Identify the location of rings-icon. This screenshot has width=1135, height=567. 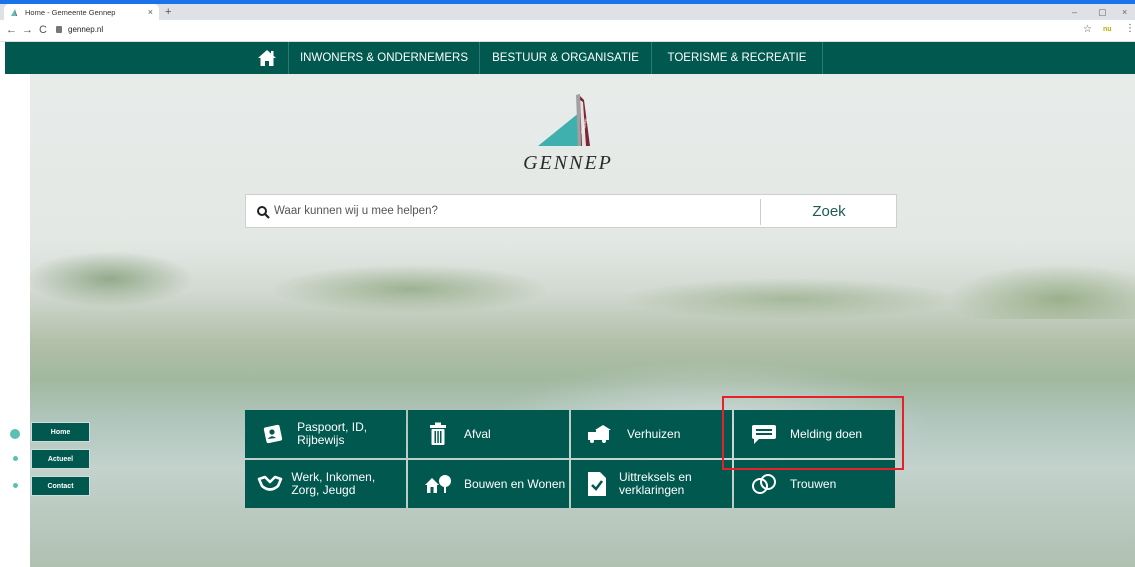
(764, 484).